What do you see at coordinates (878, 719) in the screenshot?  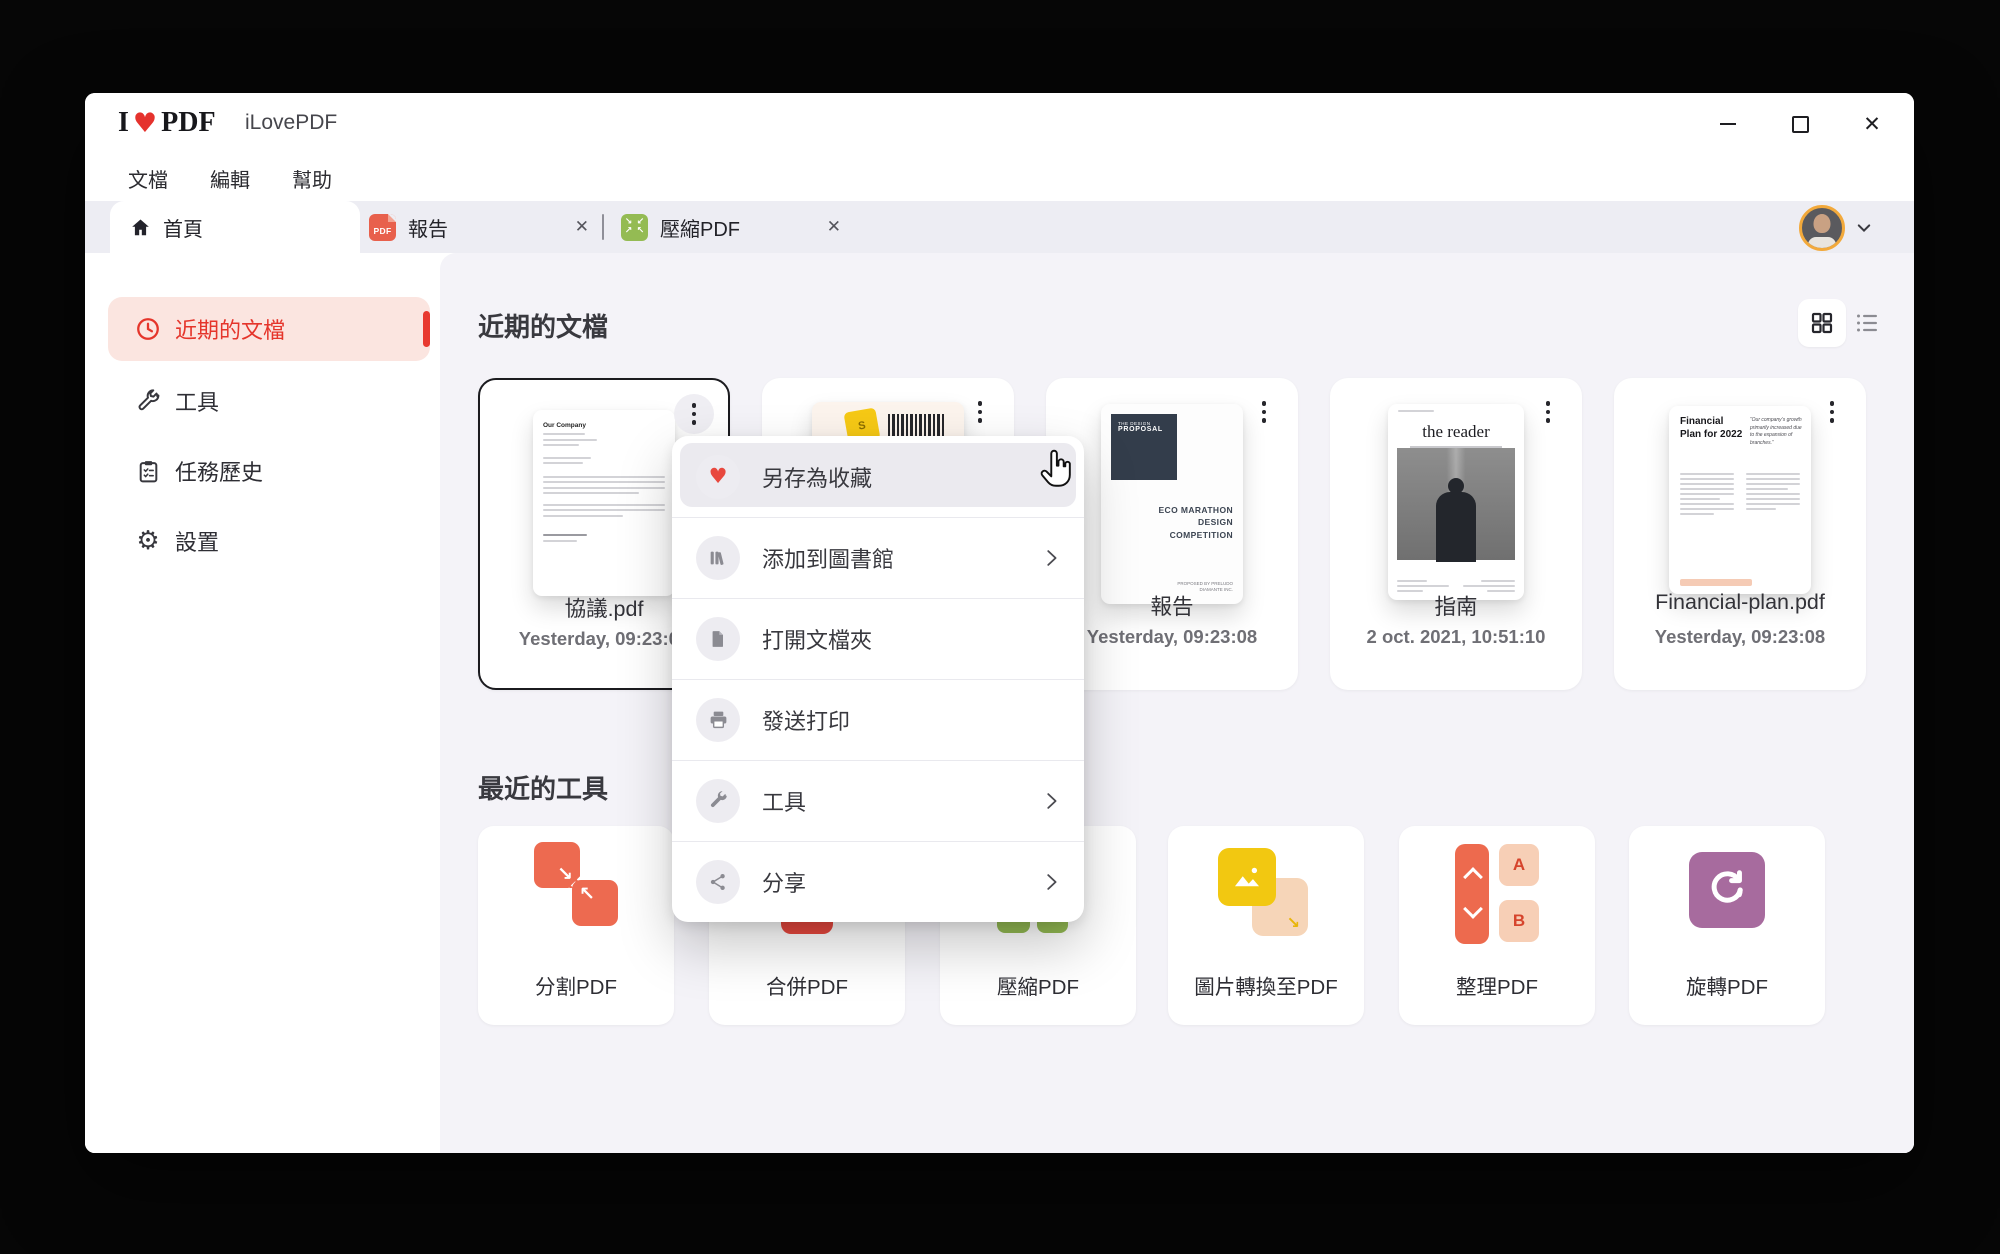 I see `menu-item-send-to-print: 發送打印` at bounding box center [878, 719].